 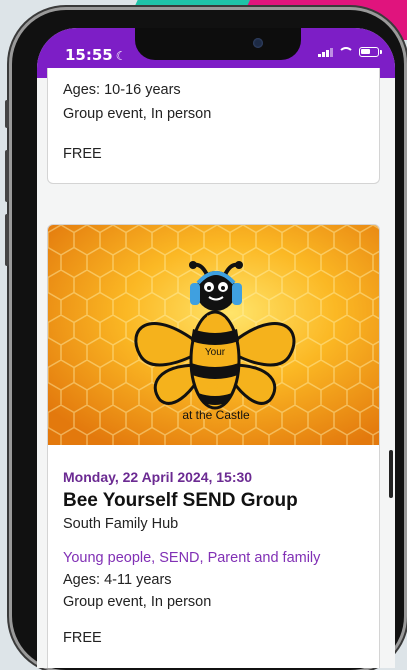 I want to click on event-ages: Ages: 4-11 years, so click(x=117, y=580).